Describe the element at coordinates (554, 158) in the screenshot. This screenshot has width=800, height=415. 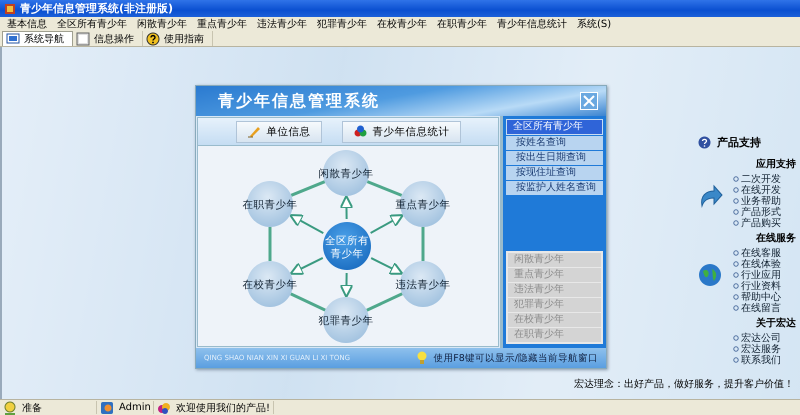
I see `query-item: 按出生日期查询` at that location.